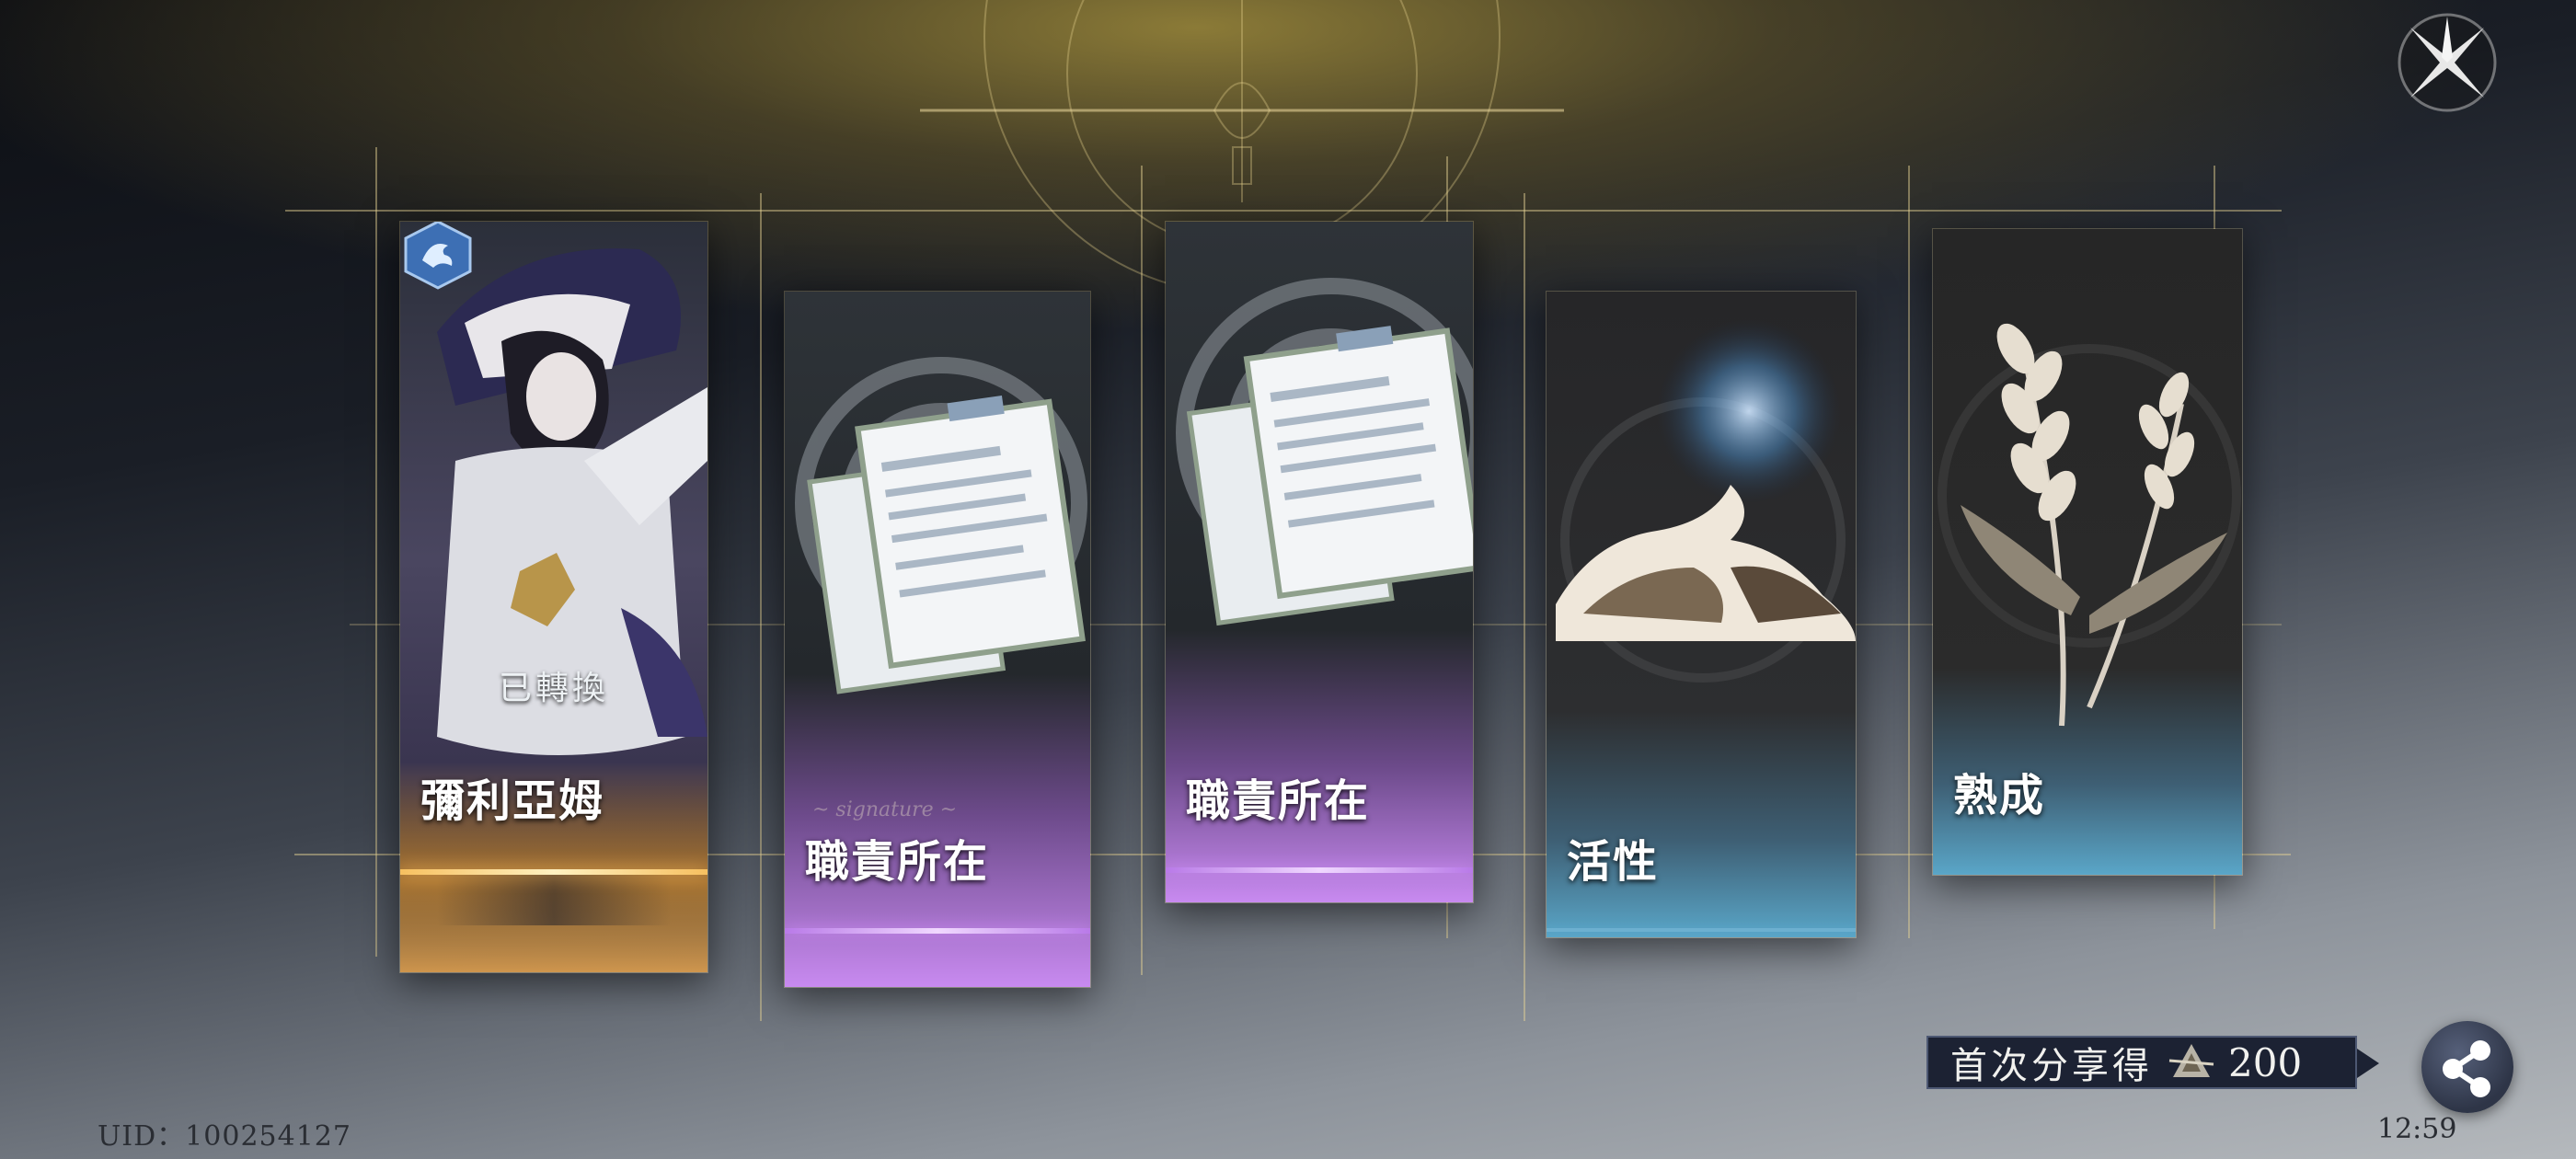  Describe the element at coordinates (2265, 1062) in the screenshot. I see `share-reward-amount: 200` at that location.